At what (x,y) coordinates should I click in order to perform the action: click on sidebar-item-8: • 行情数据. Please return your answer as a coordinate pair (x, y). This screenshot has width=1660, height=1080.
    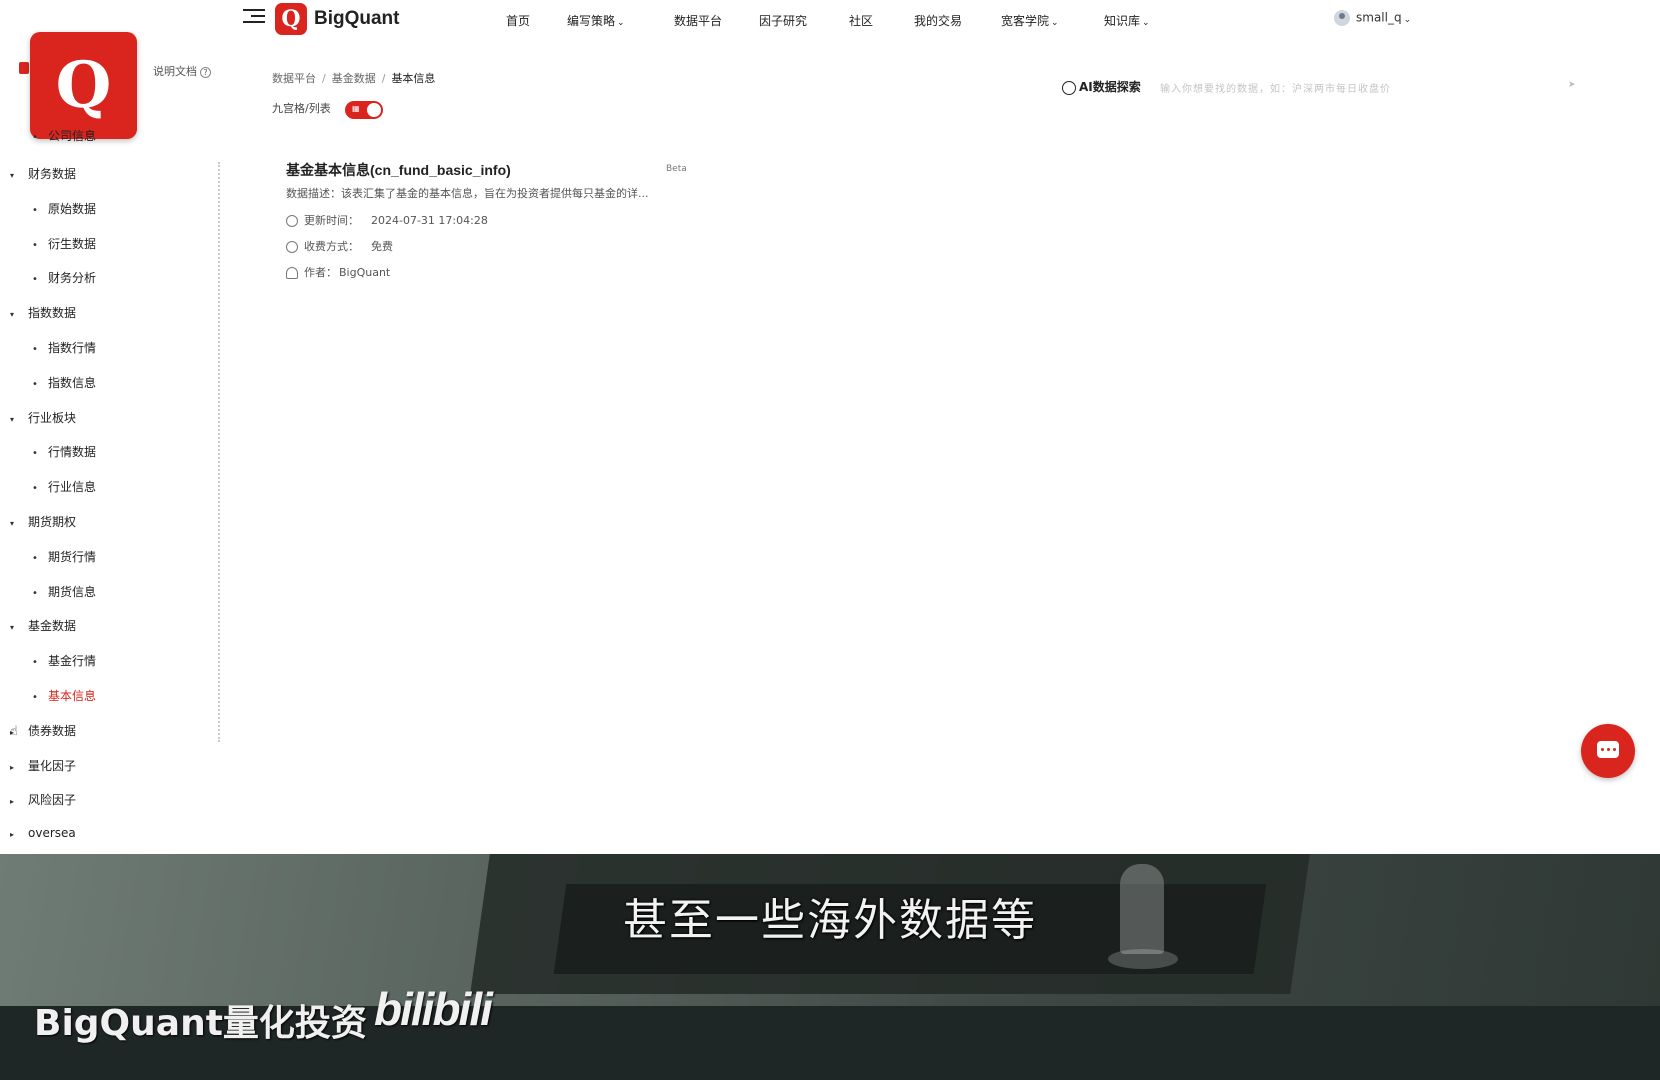
    Looking at the image, I should click on (64, 451).